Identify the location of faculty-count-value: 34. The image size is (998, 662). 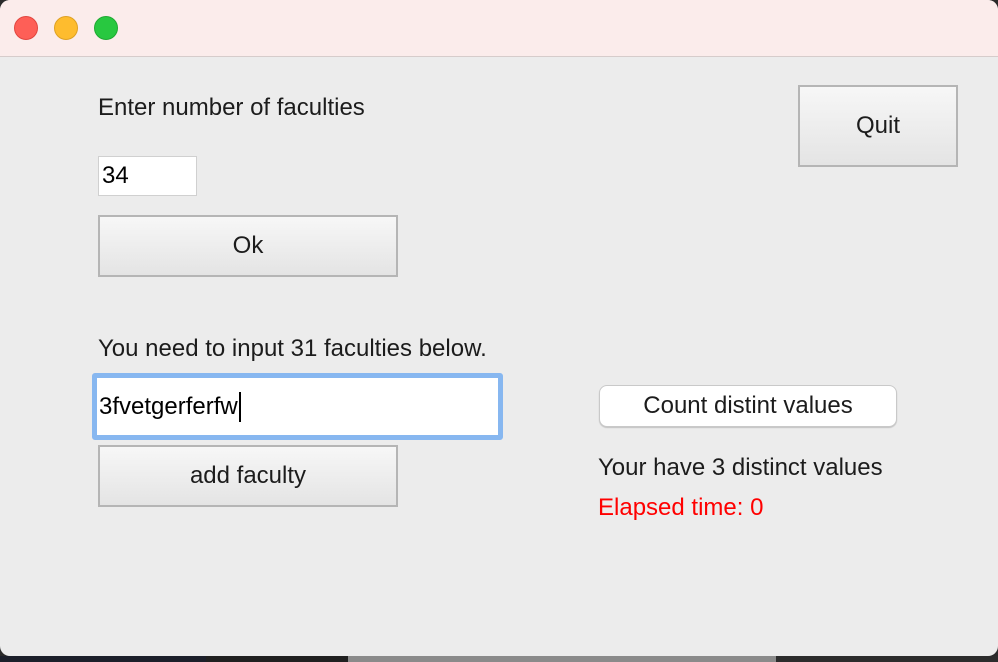
(115, 175).